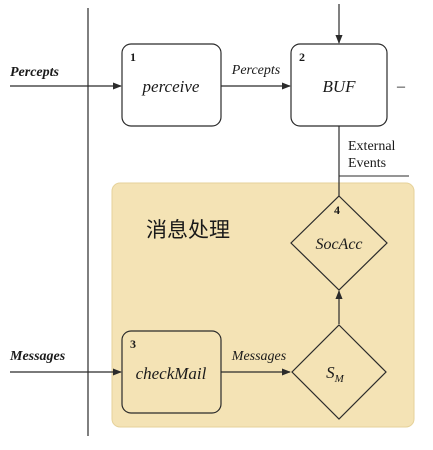 The width and height of the screenshot is (433, 450). Describe the element at coordinates (372, 146) in the screenshot. I see `external-events-label-line1: External` at that location.